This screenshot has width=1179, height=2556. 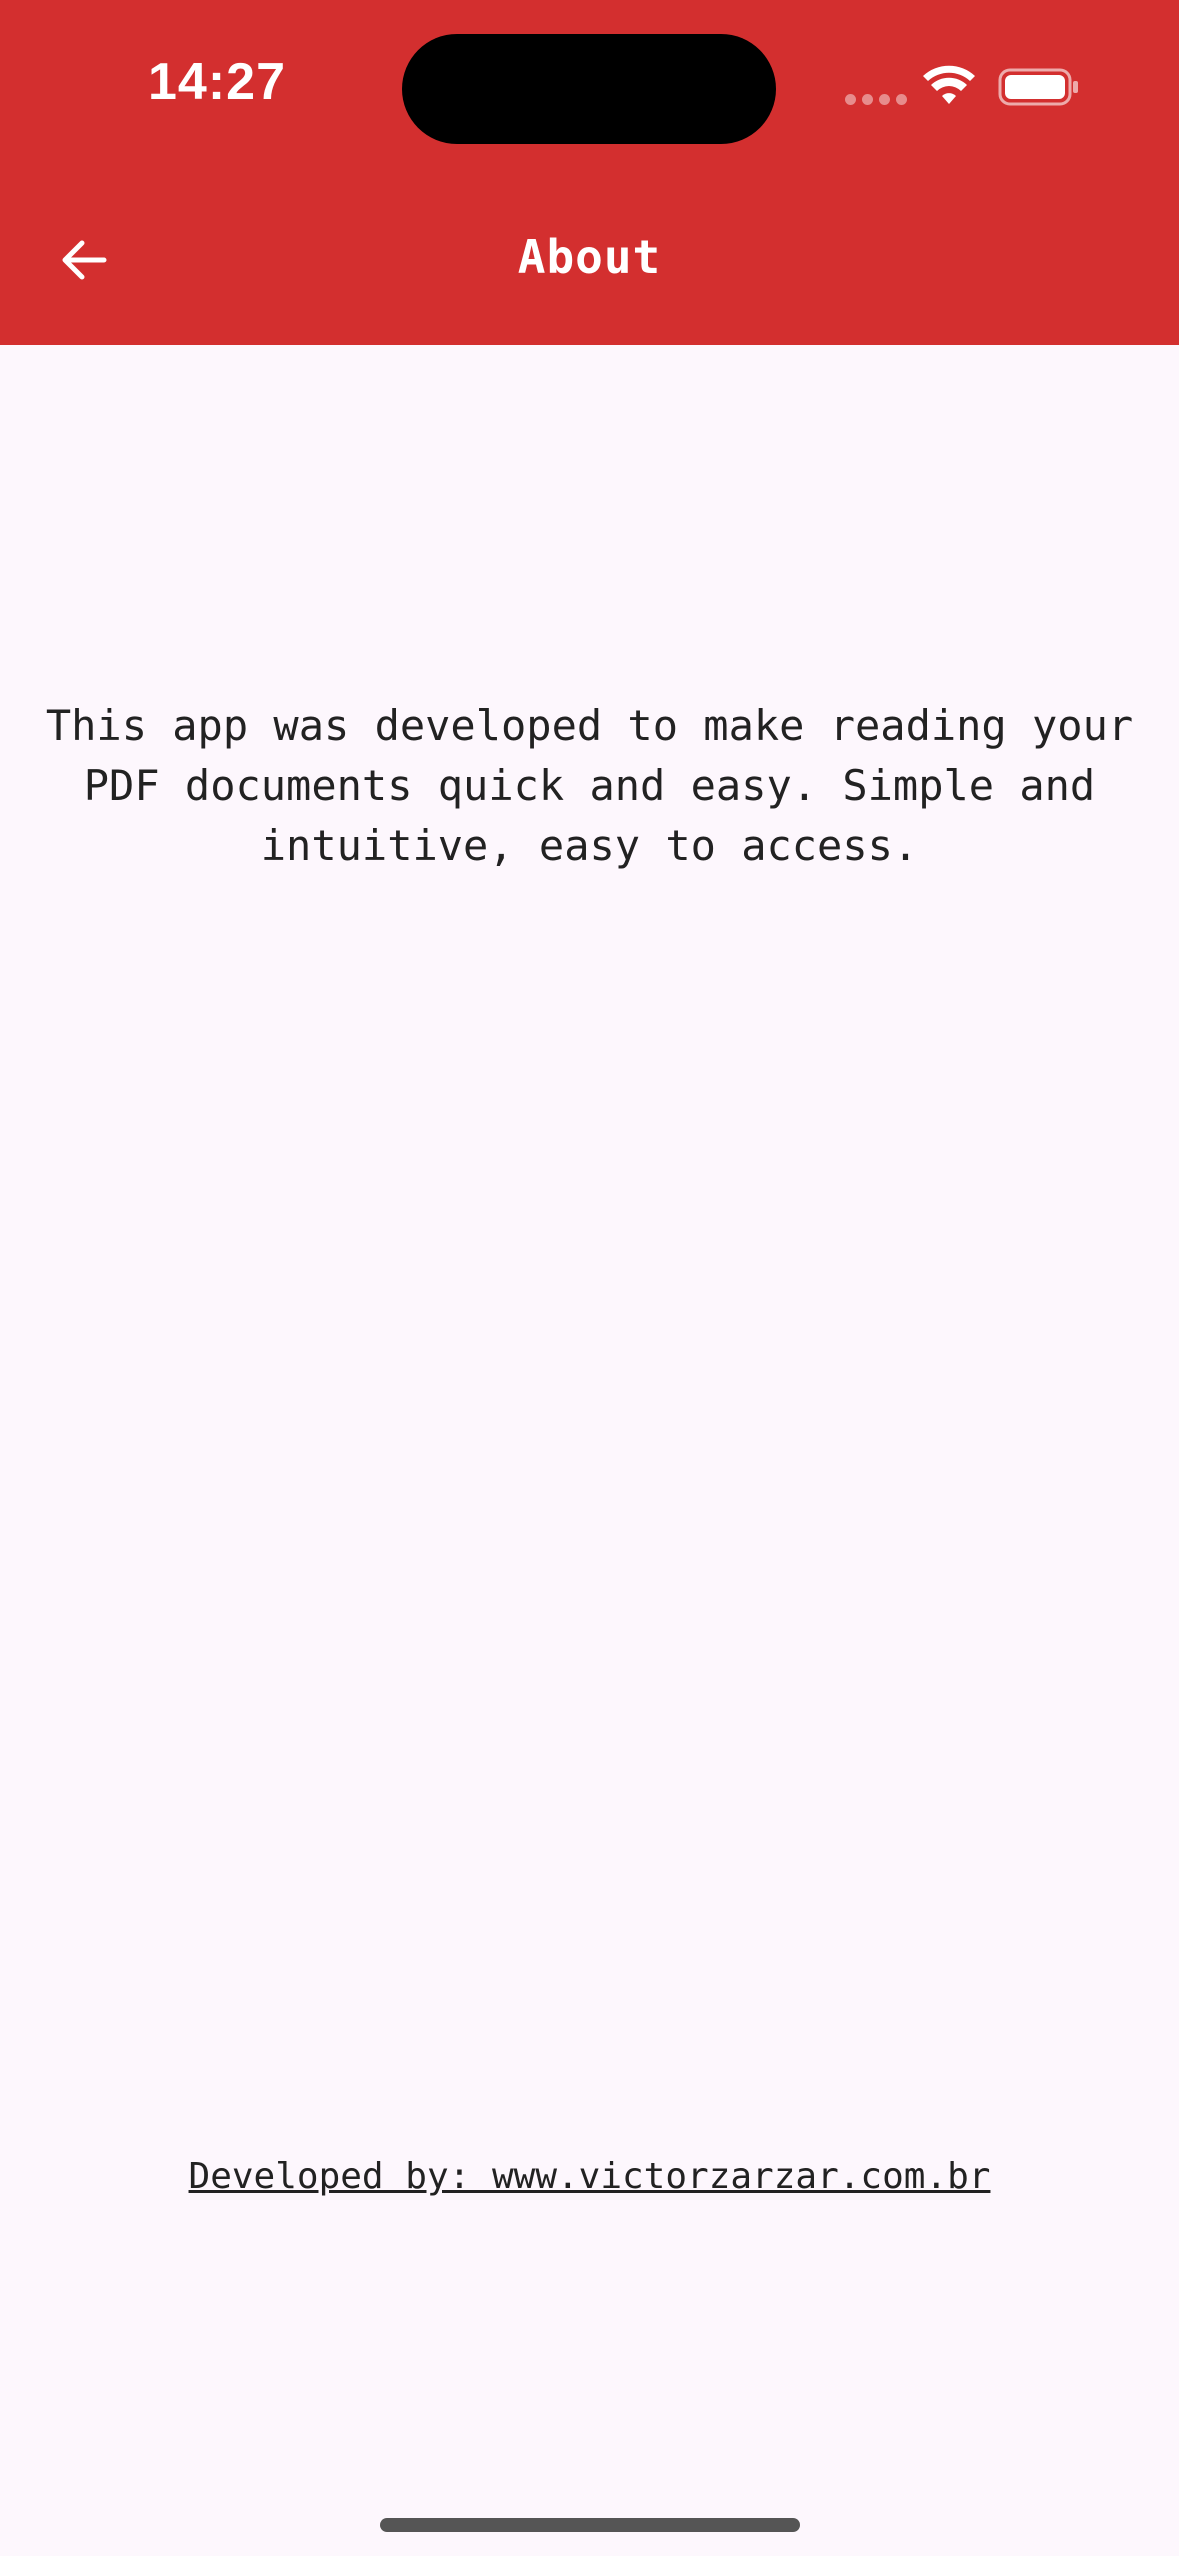 What do you see at coordinates (589, 172) in the screenshot?
I see `app-header: 14:27 About` at bounding box center [589, 172].